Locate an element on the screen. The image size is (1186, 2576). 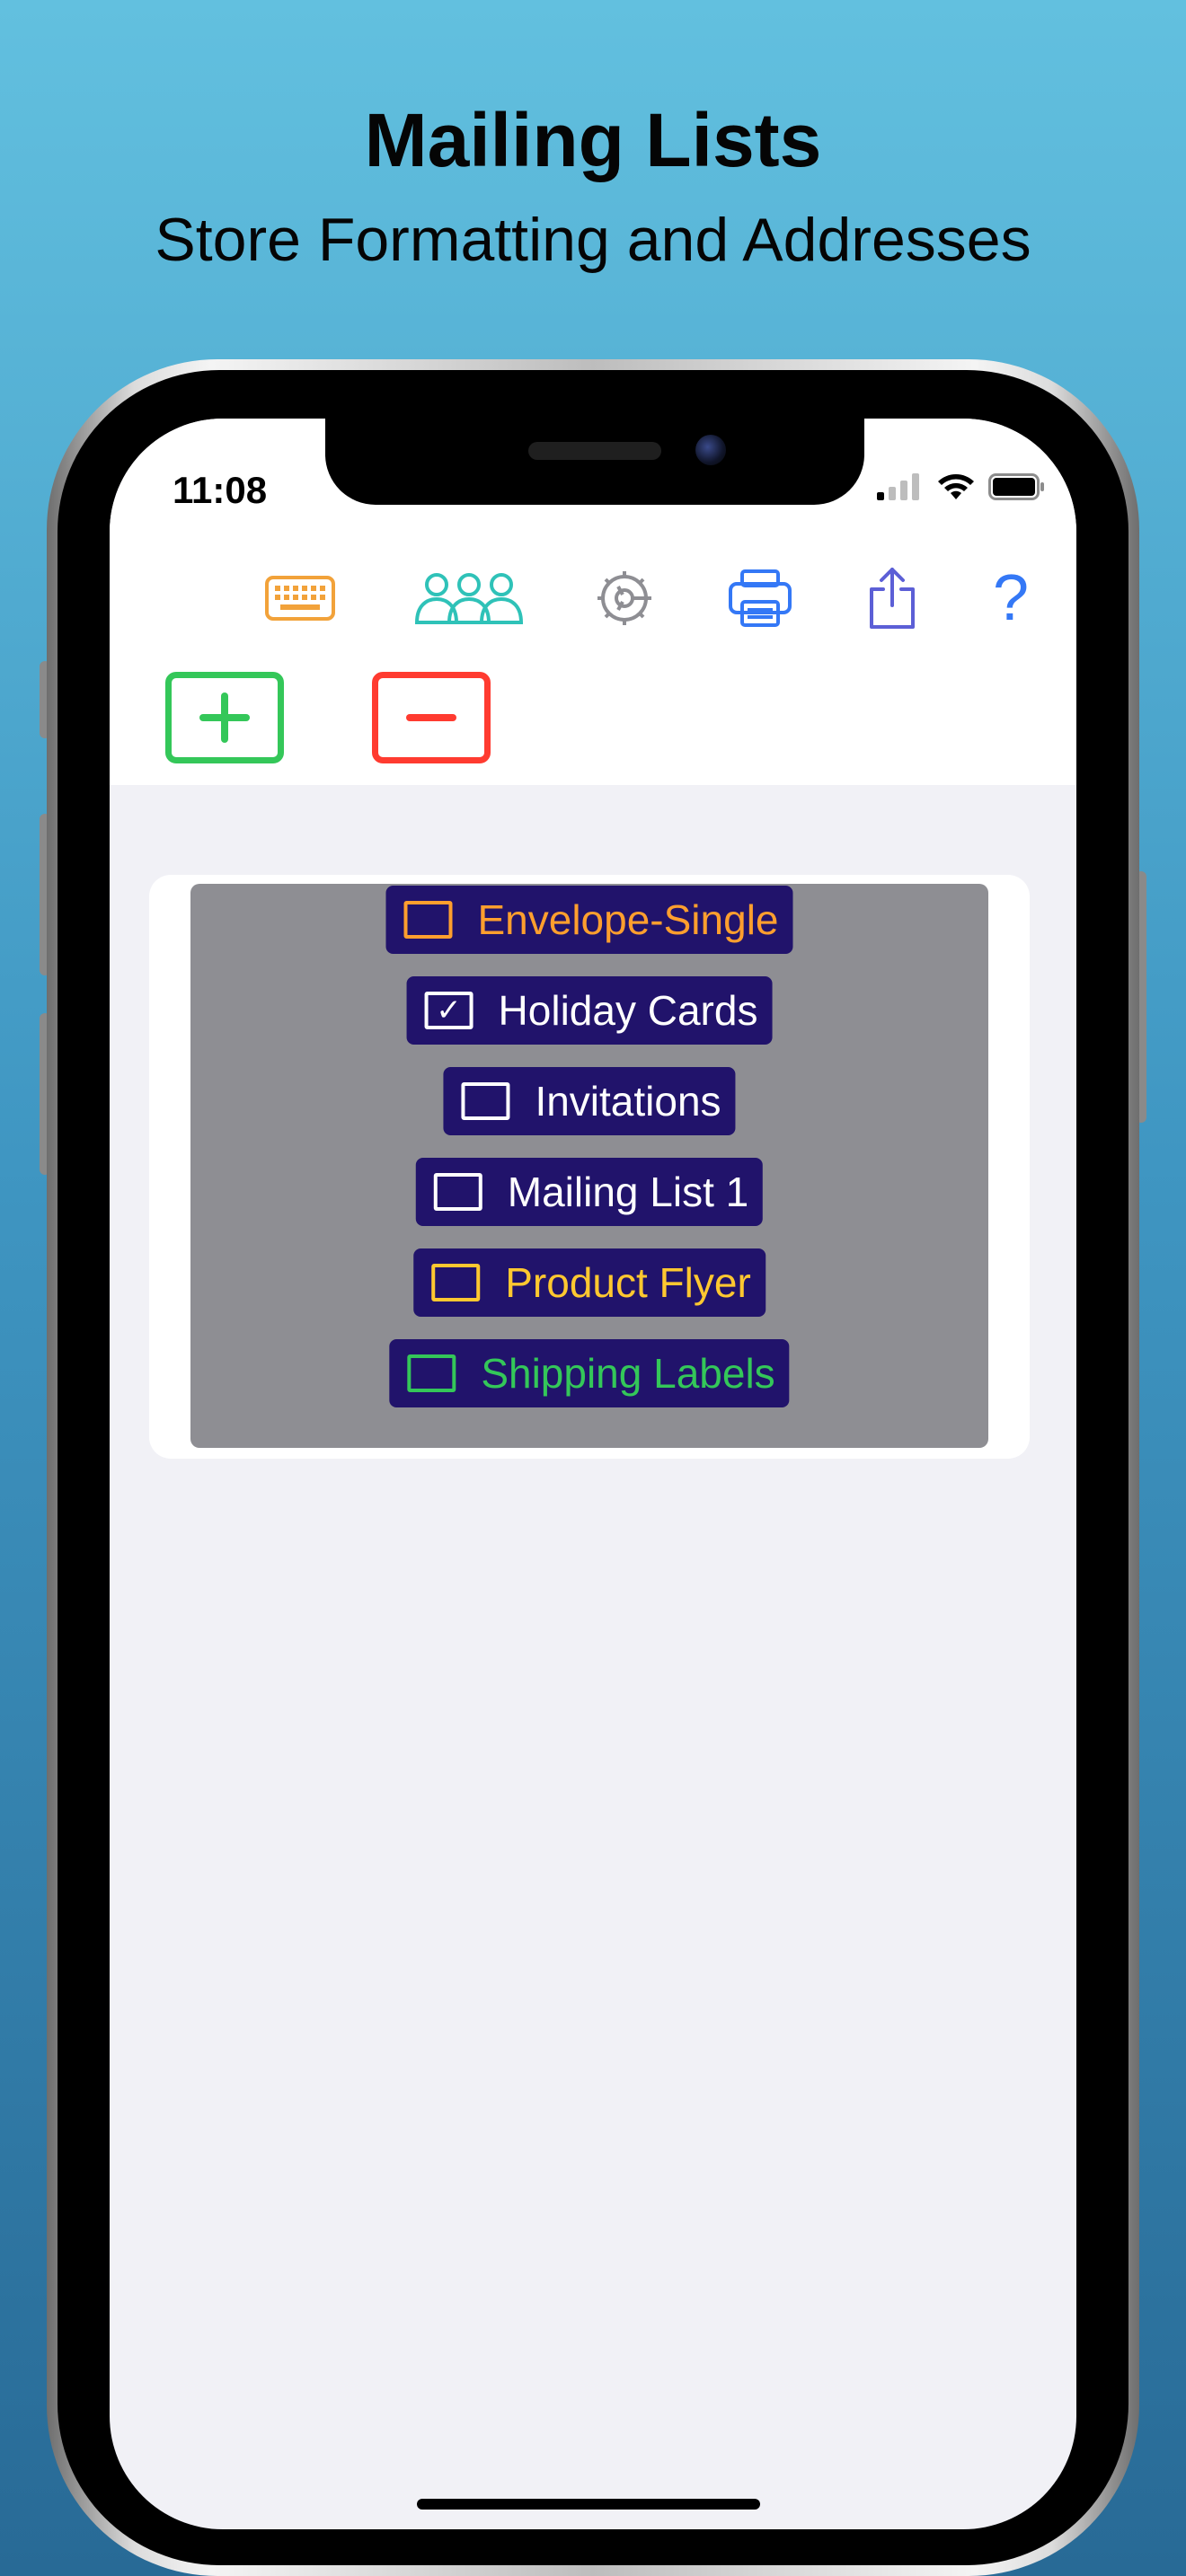
wifi-icon is located at coordinates (956, 486).